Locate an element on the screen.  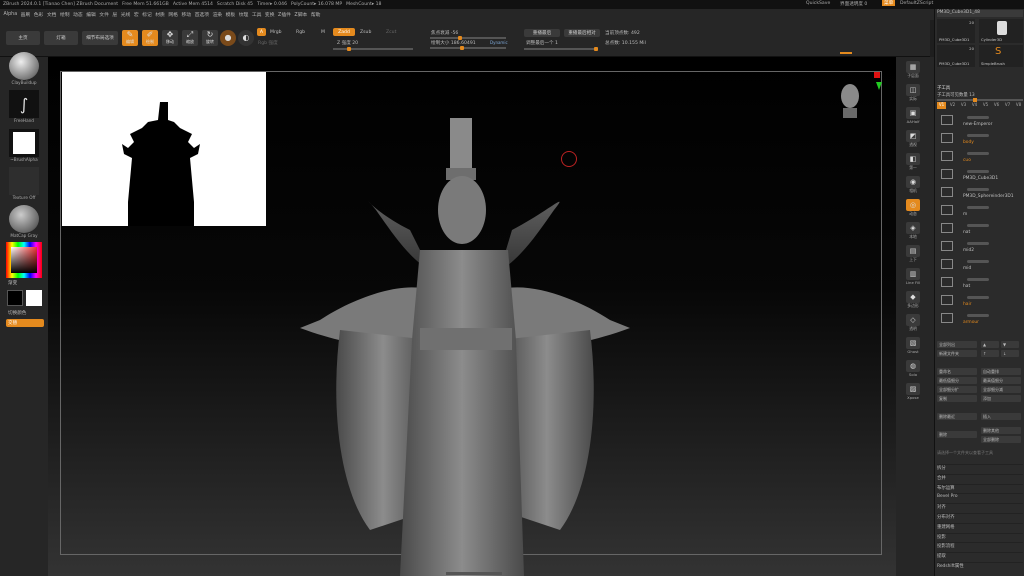
tool-thumb-1: PM3D_Cube3D1 20 is located at coordinates (956, 31).